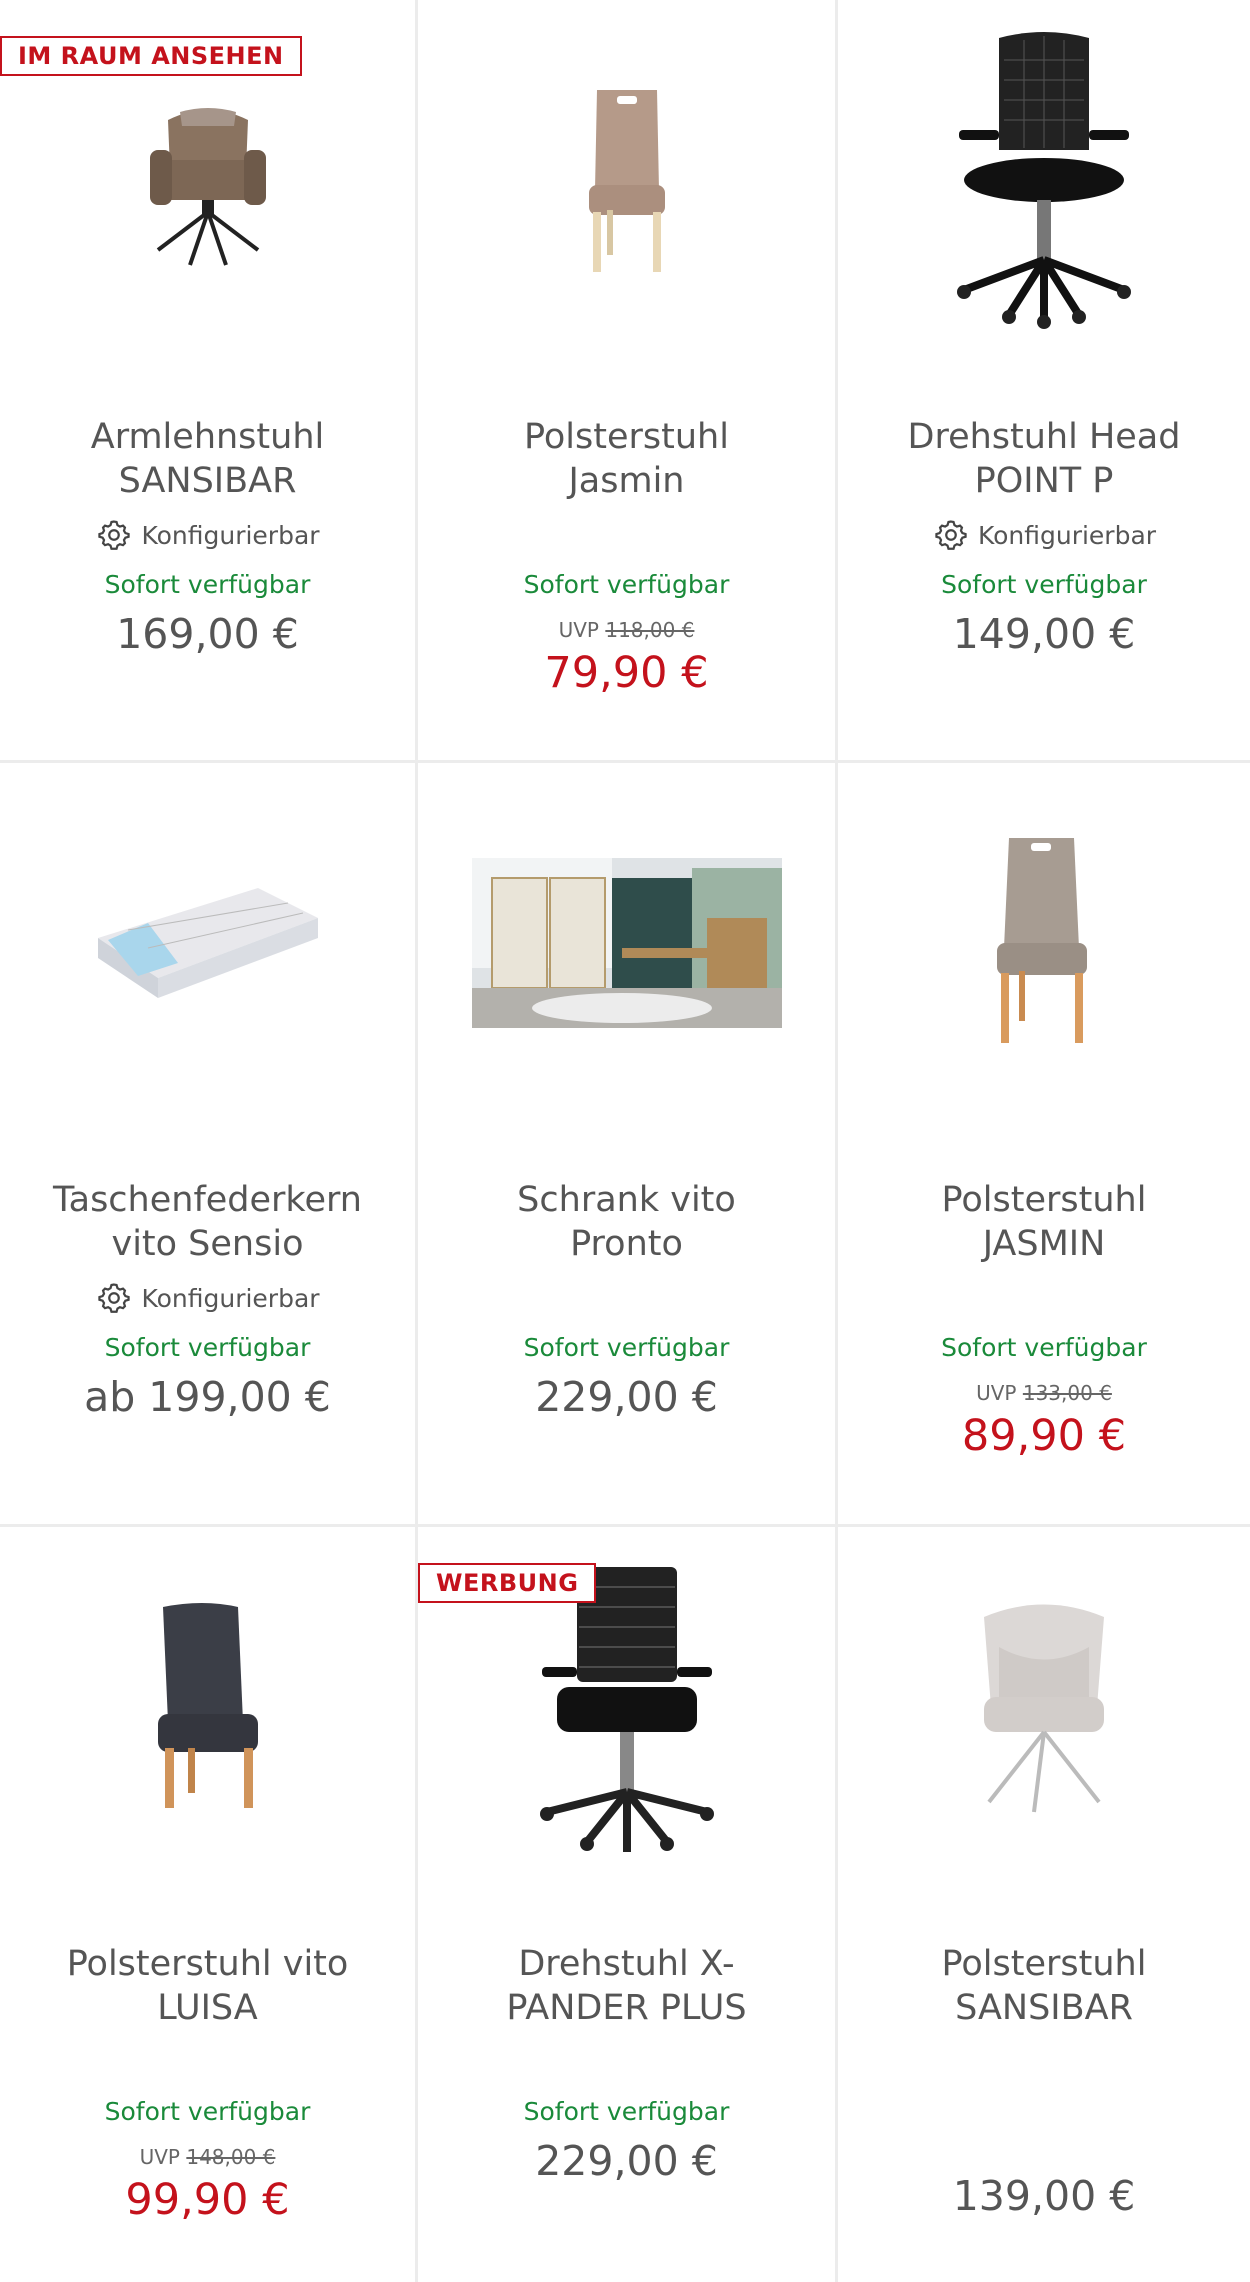 The width and height of the screenshot is (1250, 2282). I want to click on title-line: POINT P, so click(1044, 481).